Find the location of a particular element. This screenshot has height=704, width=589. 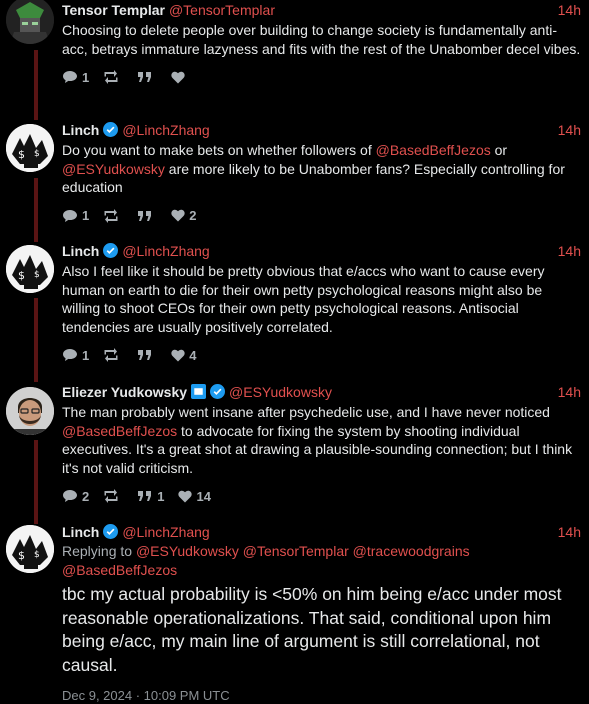

mention-link: @tracewoodgrains is located at coordinates (411, 551).